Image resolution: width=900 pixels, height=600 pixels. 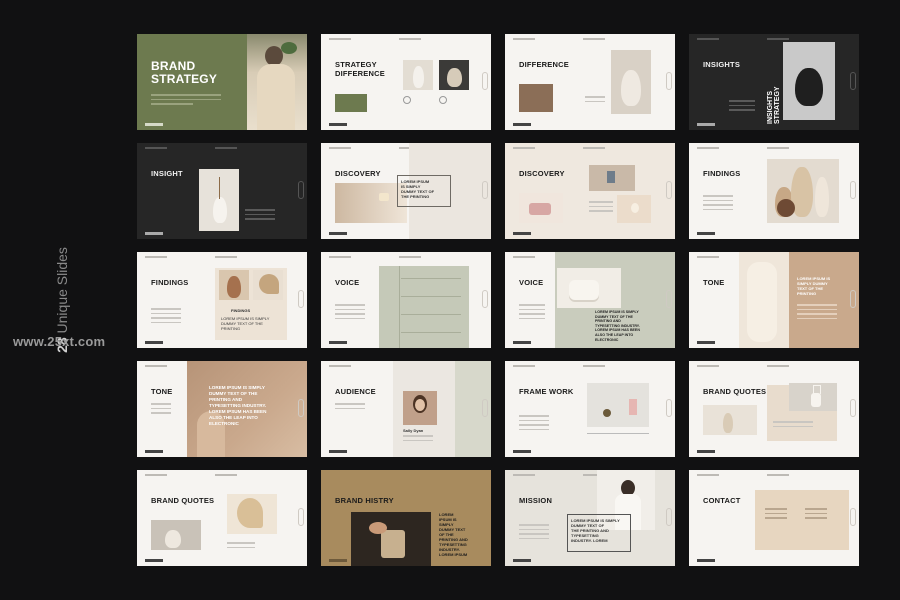 What do you see at coordinates (252, 514) in the screenshot?
I see `leaf-photo` at bounding box center [252, 514].